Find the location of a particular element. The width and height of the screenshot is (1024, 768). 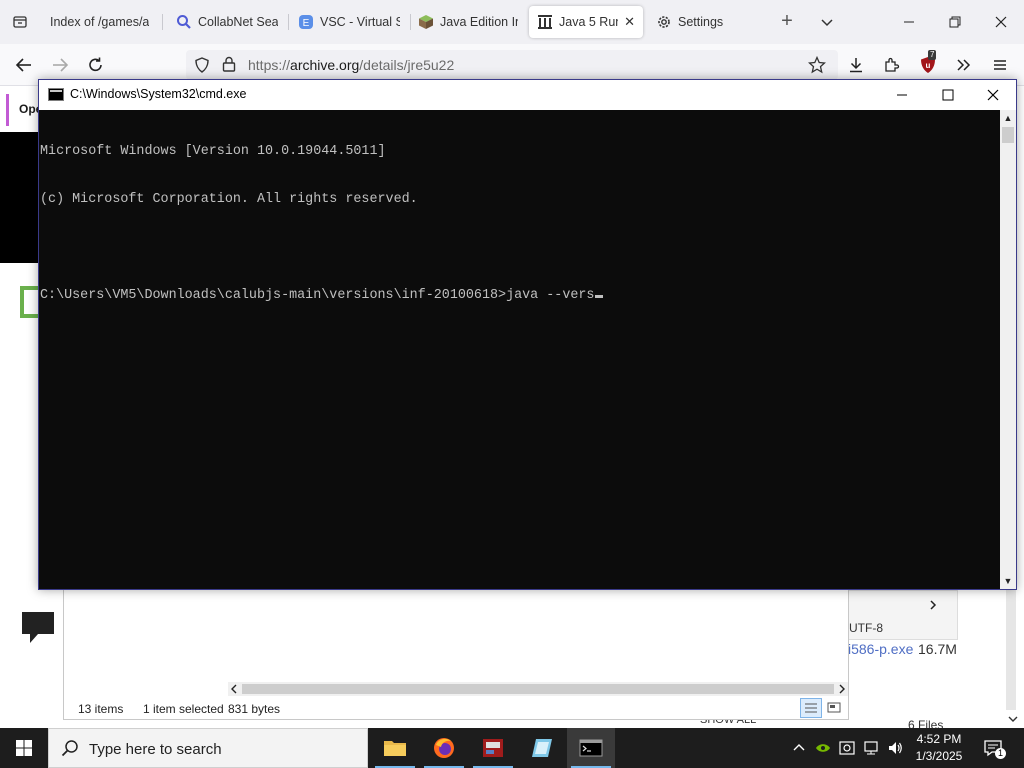

show-hidden-icons-button is located at coordinates (799, 748).